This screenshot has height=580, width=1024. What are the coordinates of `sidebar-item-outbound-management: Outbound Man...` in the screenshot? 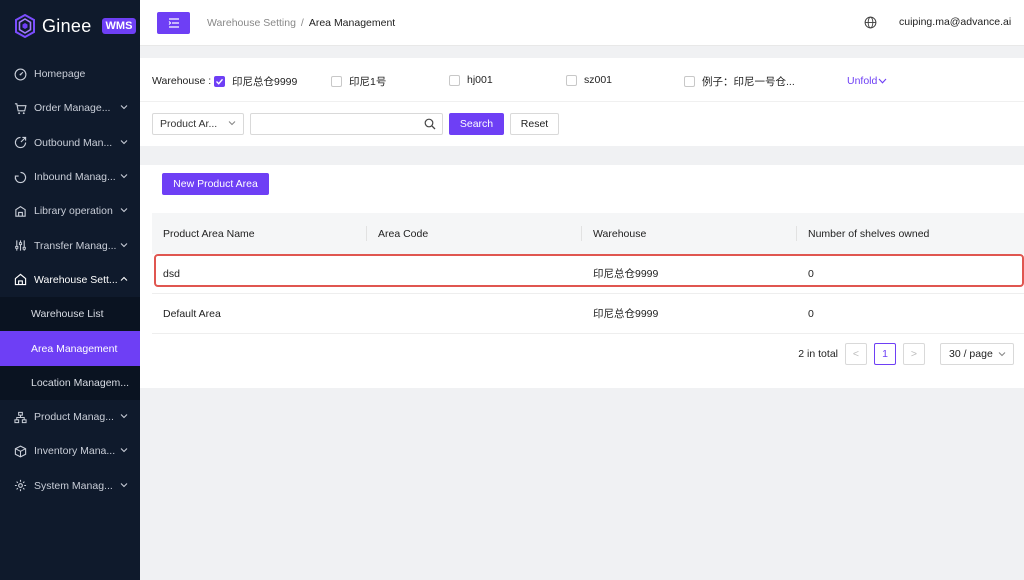 It's located at (70, 143).